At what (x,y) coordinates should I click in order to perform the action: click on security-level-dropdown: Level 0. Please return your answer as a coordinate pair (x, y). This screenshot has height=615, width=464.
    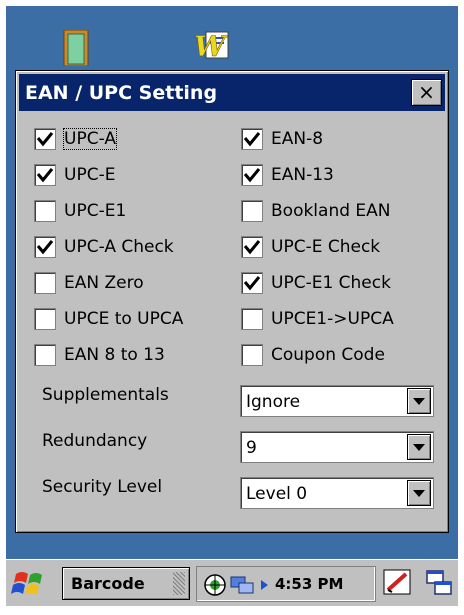
    Looking at the image, I should click on (337, 493).